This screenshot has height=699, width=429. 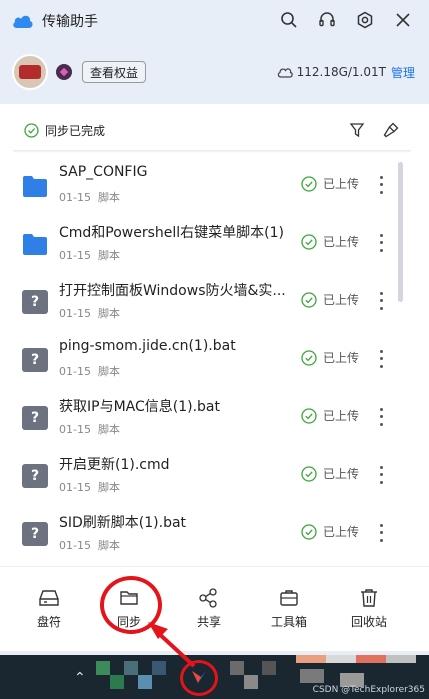 What do you see at coordinates (172, 645) in the screenshot?
I see `annotation-arrow` at bounding box center [172, 645].